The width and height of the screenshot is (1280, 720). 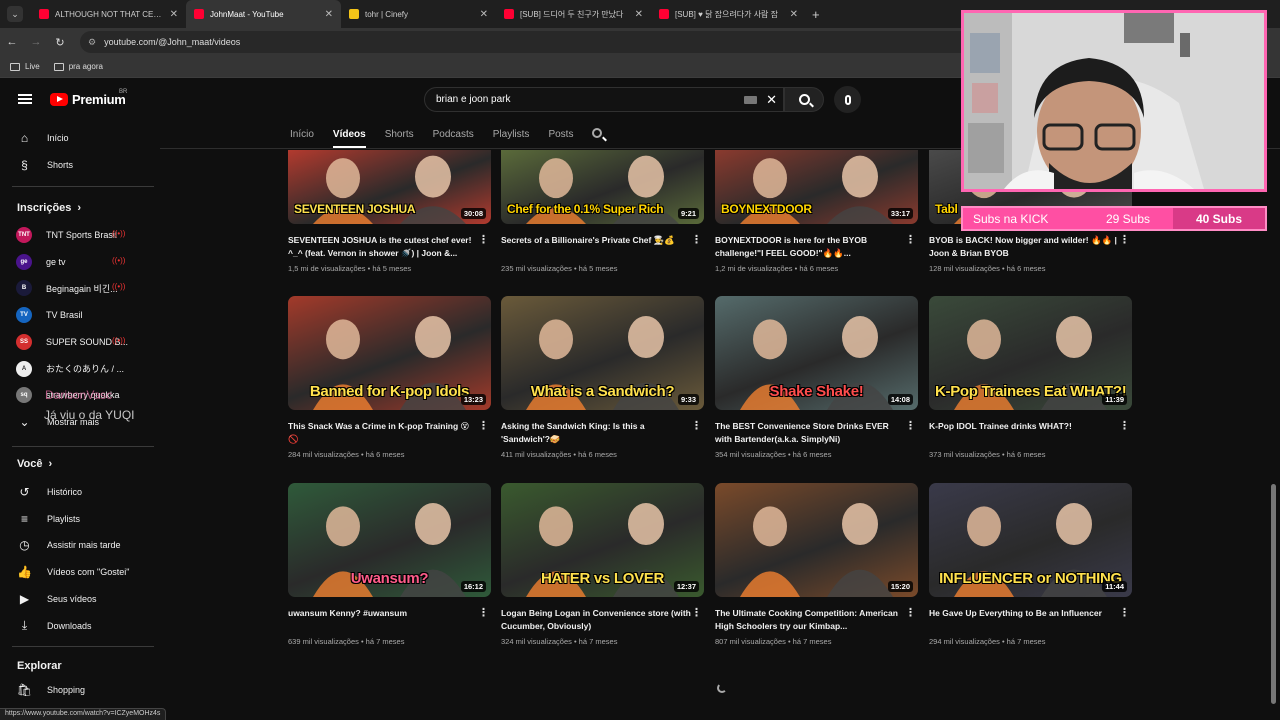 I want to click on sidebar-item-like: 👍 Vídeos com "Gostei", so click(x=72, y=572).